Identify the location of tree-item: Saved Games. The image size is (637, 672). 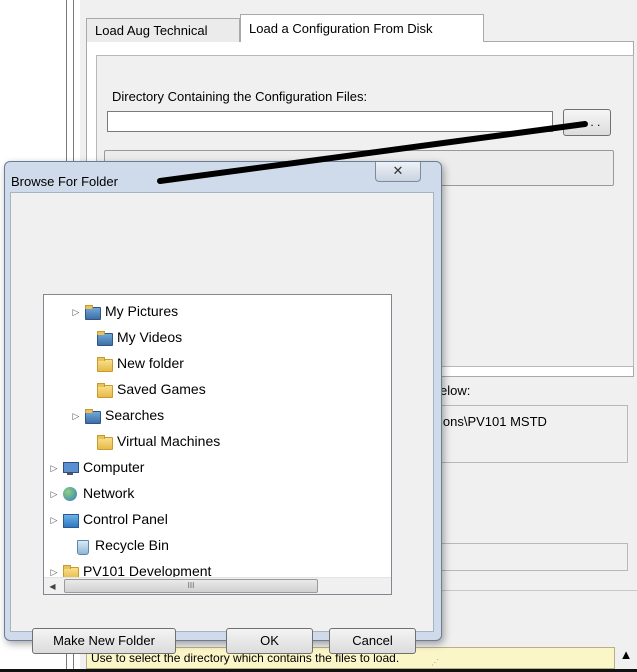
(144, 389).